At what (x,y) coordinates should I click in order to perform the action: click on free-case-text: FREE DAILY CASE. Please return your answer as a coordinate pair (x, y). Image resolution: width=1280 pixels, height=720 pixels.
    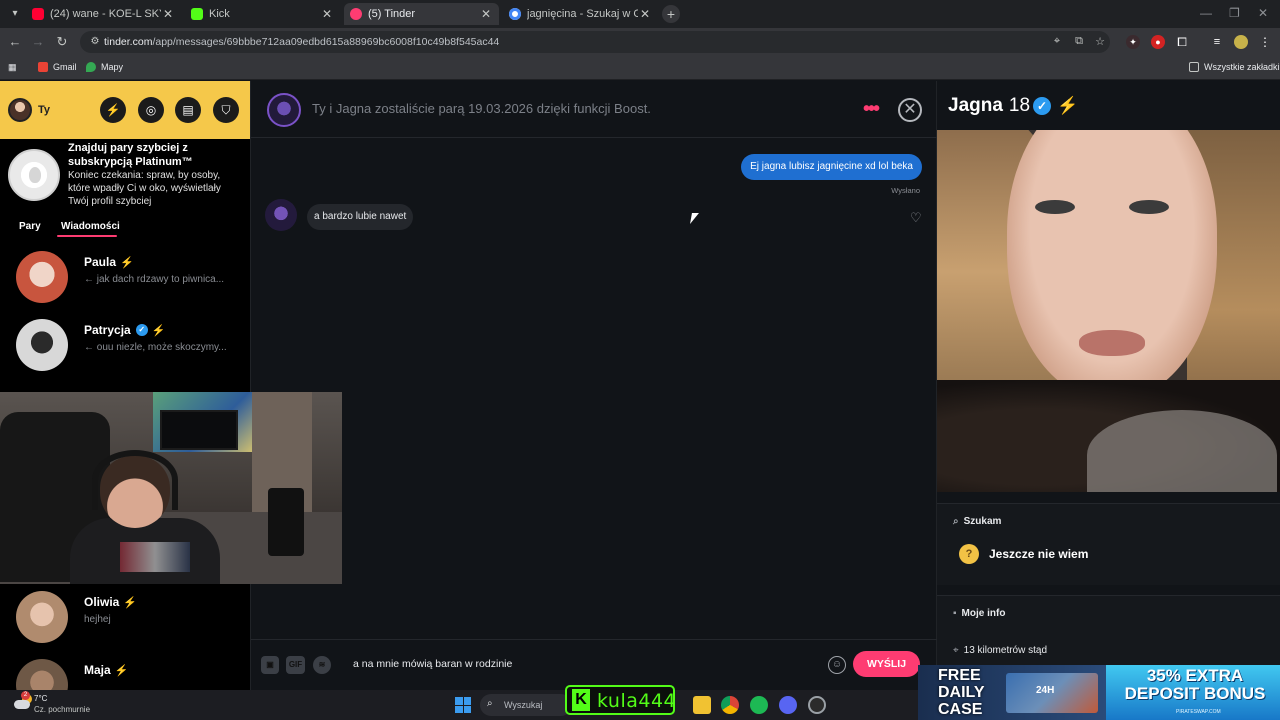
    Looking at the image, I should click on (961, 692).